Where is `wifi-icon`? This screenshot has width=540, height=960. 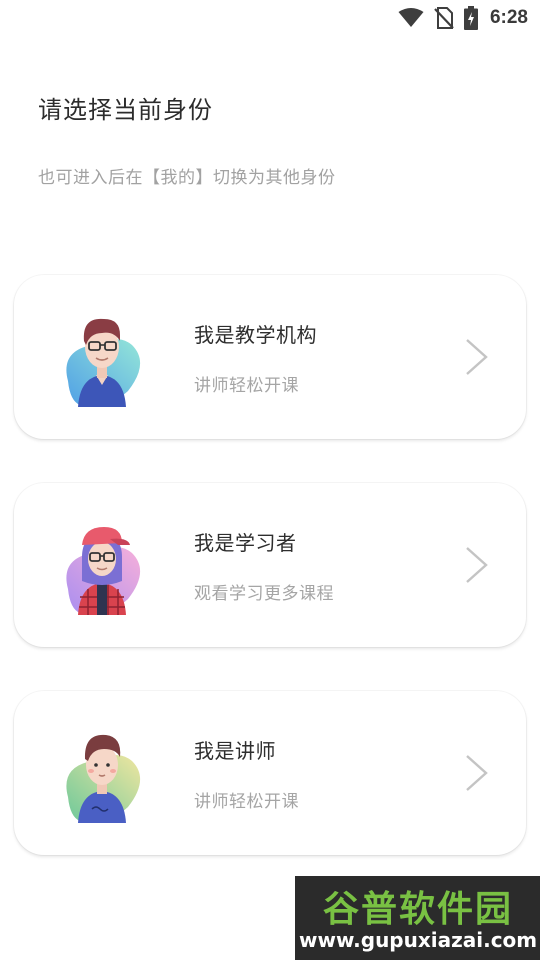
wifi-icon is located at coordinates (411, 18).